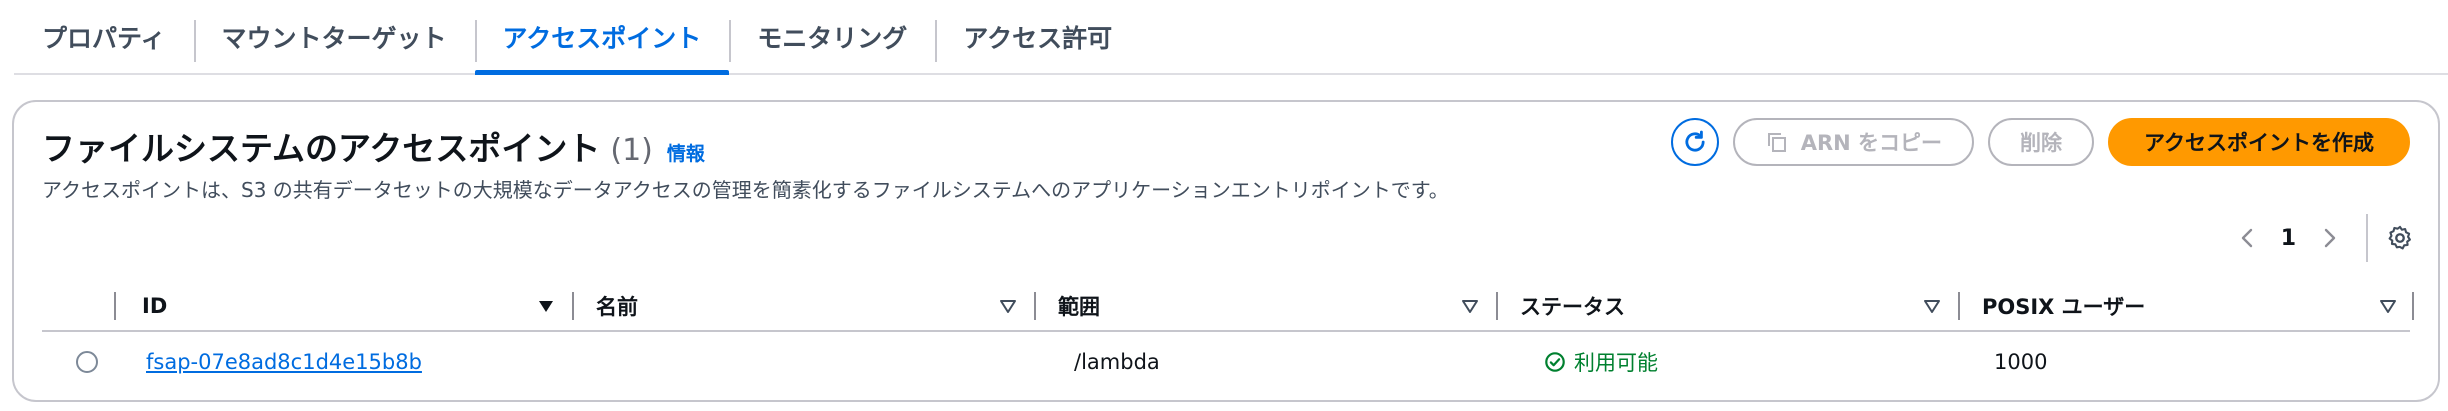  What do you see at coordinates (1117, 362) in the screenshot?
I see `cell-scope: /lambda` at bounding box center [1117, 362].